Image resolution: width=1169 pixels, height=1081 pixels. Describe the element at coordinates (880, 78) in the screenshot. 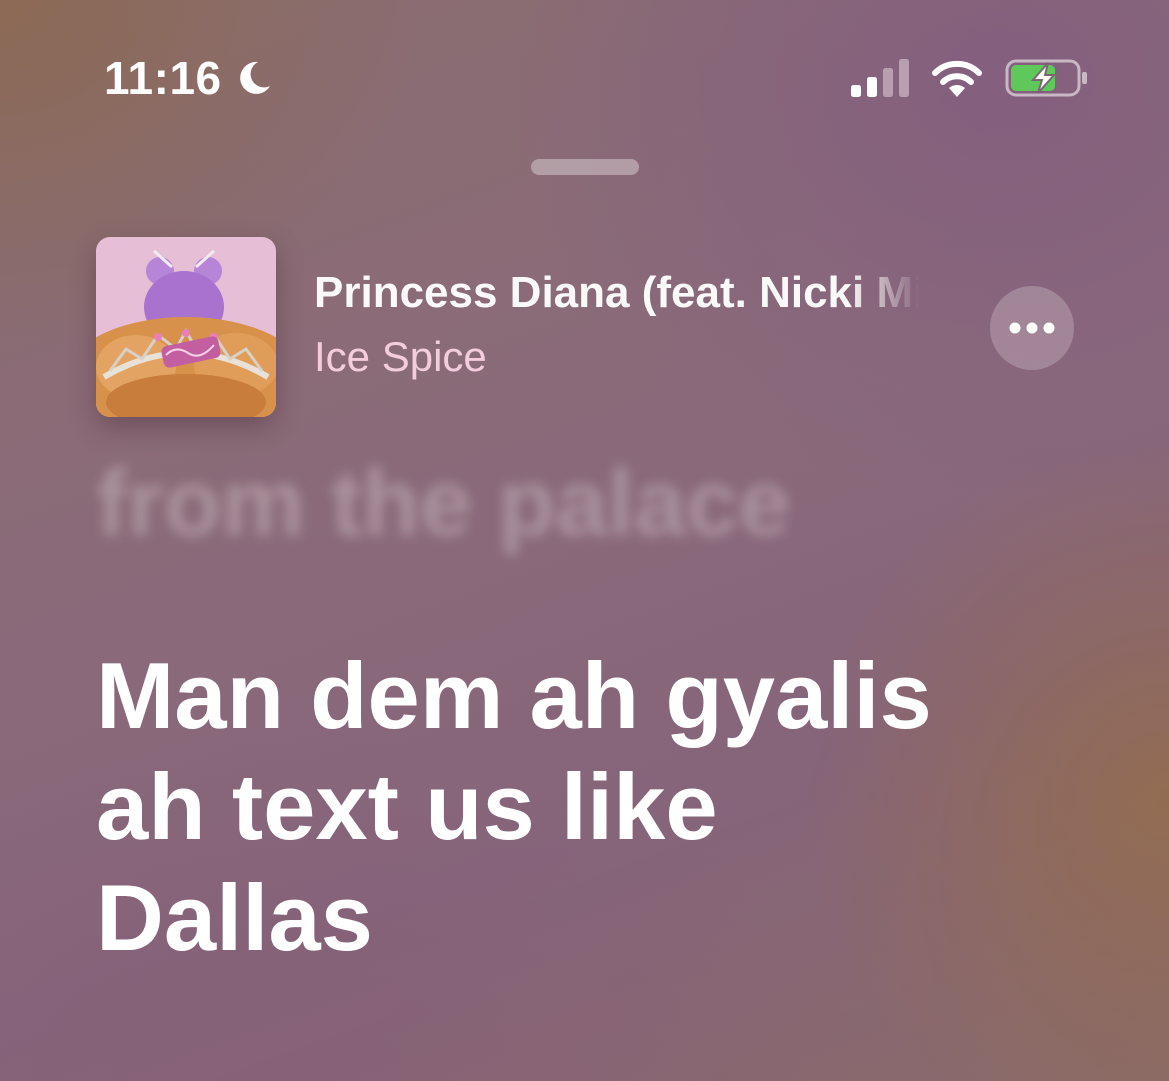

I see `cellular-signal-icon` at that location.